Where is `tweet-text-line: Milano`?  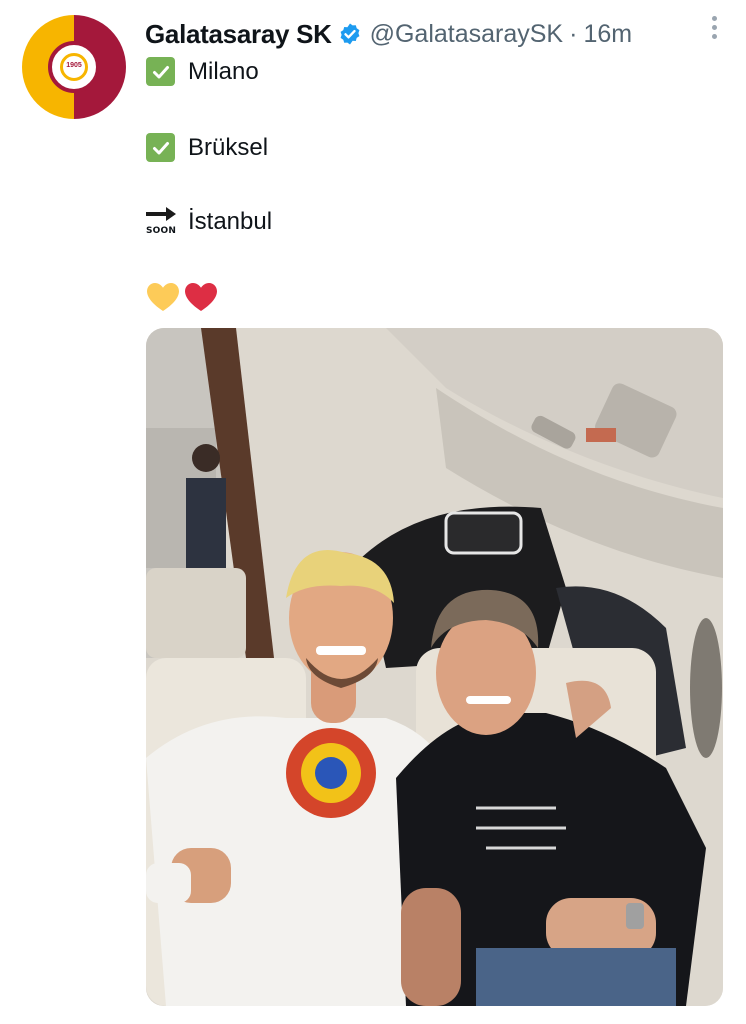 tweet-text-line: Milano is located at coordinates (223, 71).